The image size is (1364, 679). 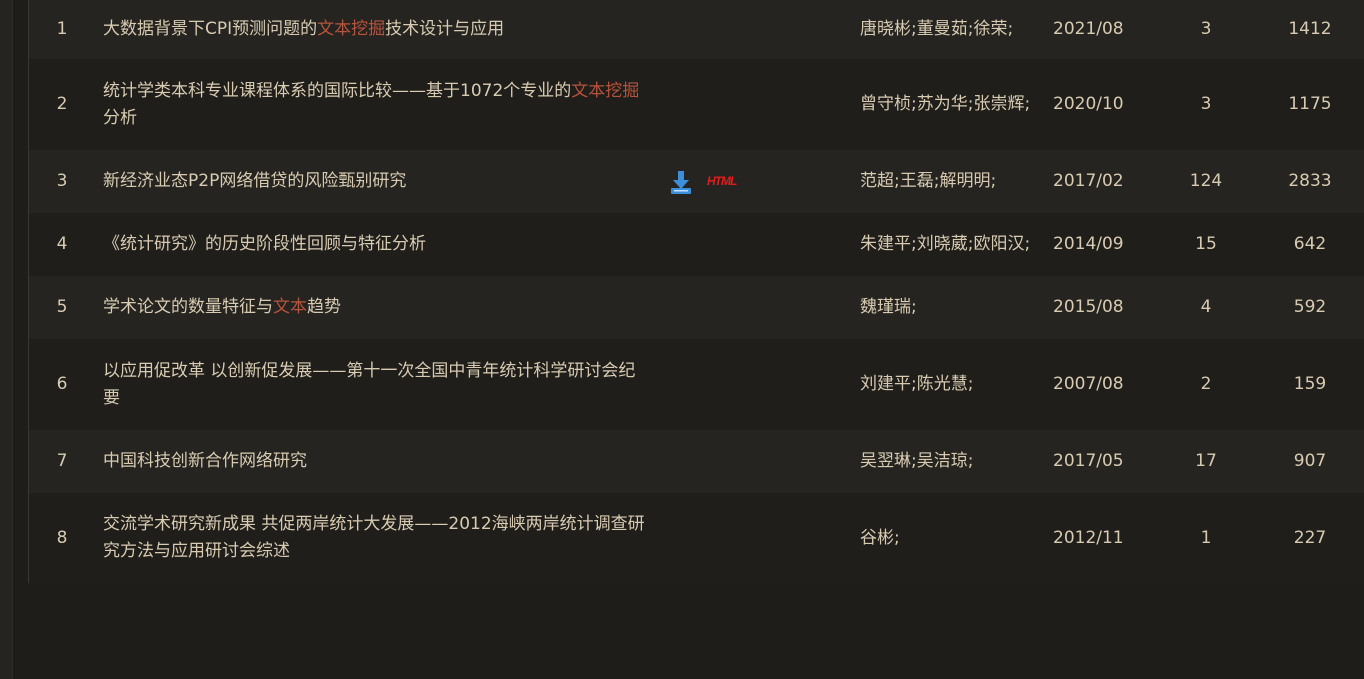 I want to click on row-number: 6, so click(x=62, y=384).